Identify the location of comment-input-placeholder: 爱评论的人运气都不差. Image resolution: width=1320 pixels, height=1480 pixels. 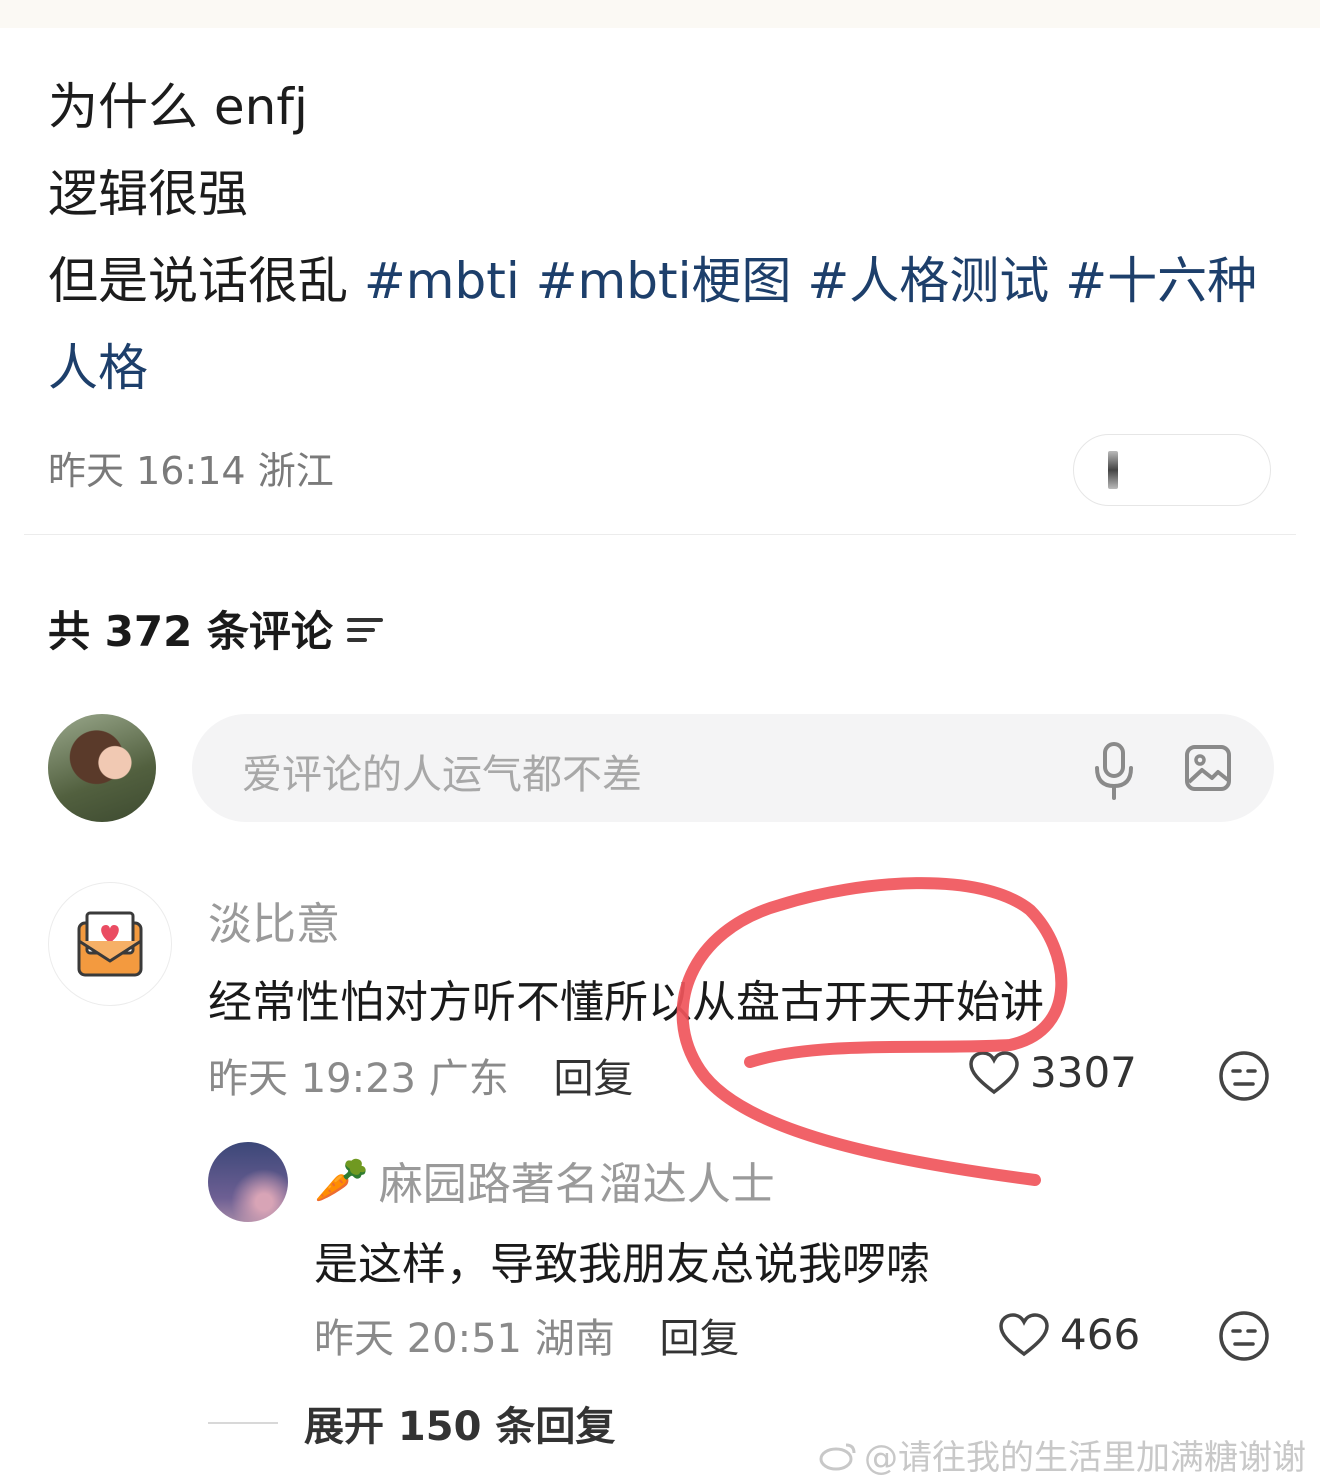
(442, 775).